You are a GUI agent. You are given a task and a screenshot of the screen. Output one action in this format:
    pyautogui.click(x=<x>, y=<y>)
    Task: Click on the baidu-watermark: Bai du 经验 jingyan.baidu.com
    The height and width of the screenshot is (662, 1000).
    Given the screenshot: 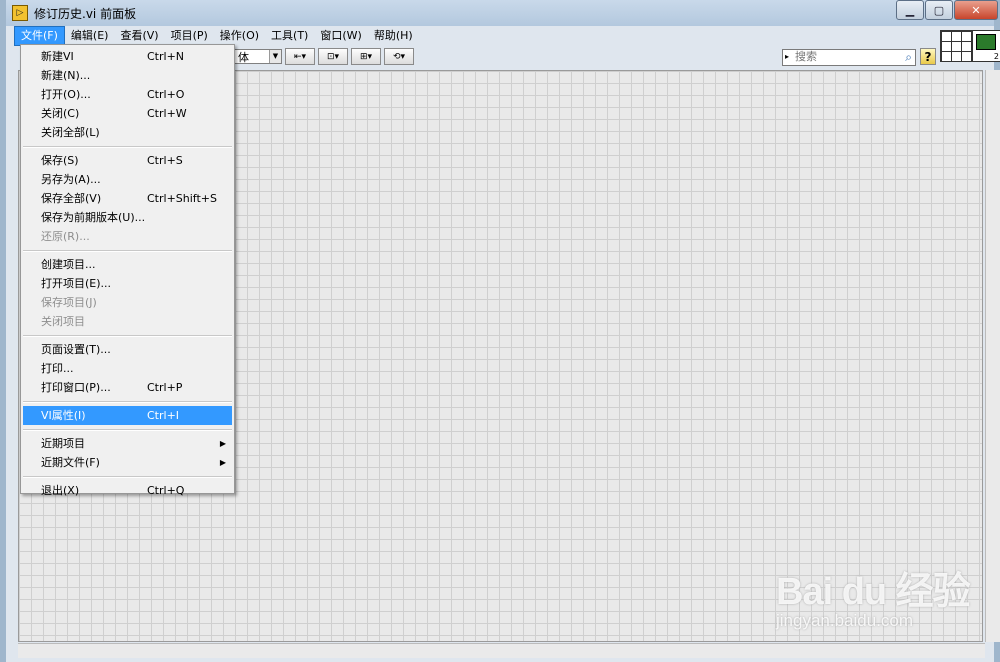 What is the action you would take?
    pyautogui.click(x=873, y=595)
    